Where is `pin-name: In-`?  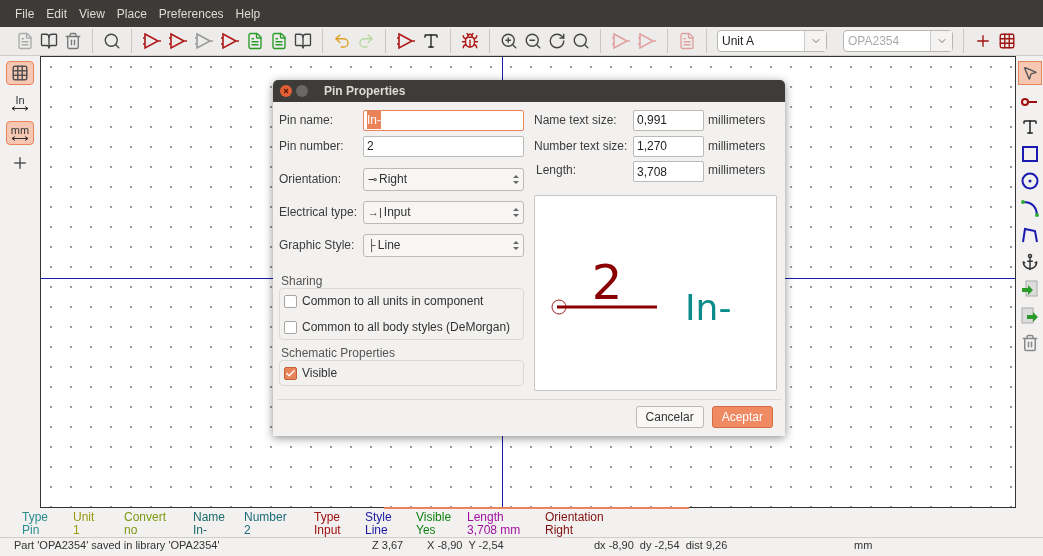
pin-name: In- is located at coordinates (708, 307).